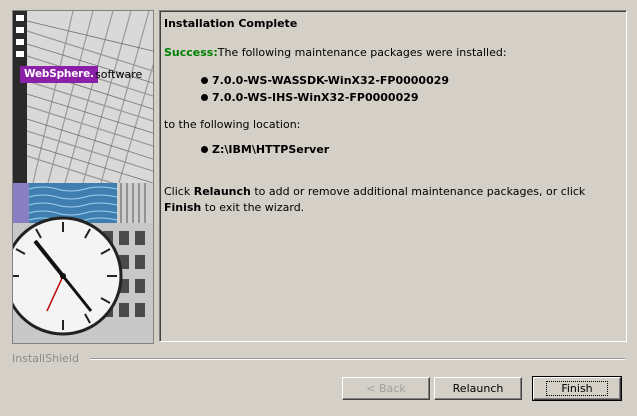  I want to click on package-list-item: 7.0.0-WS-IHS-WinX32-FP0000029, so click(310, 97).